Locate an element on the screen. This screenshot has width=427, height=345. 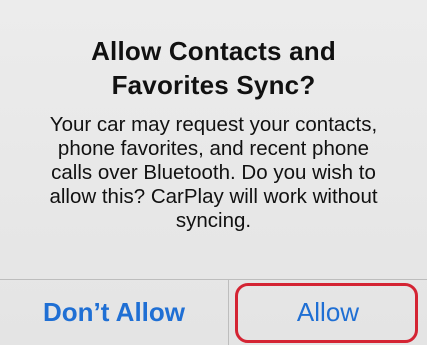
dialog-message-line-1: Your car may request your contacts, is located at coordinates (213, 124).